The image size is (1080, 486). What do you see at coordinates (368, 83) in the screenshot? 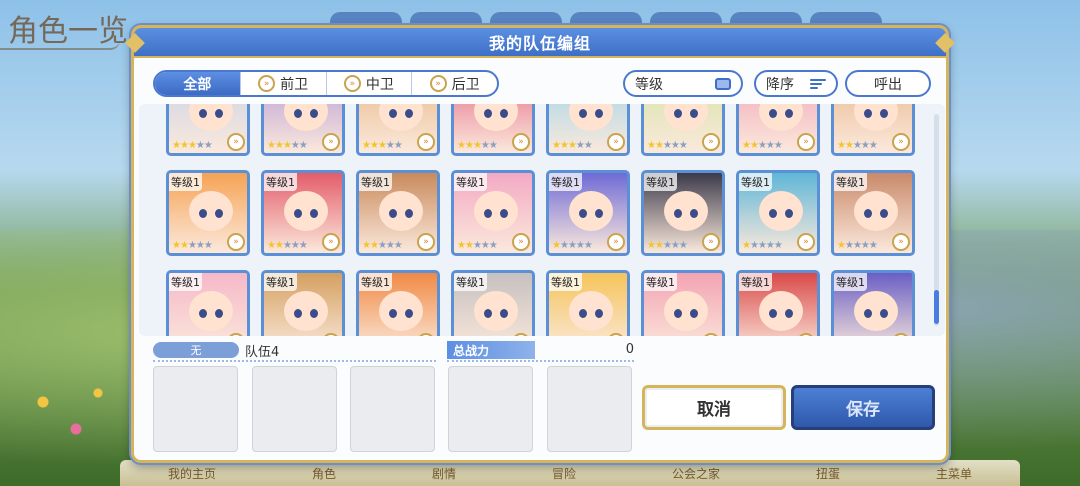
I see `filter-middle: » 中卫` at bounding box center [368, 83].